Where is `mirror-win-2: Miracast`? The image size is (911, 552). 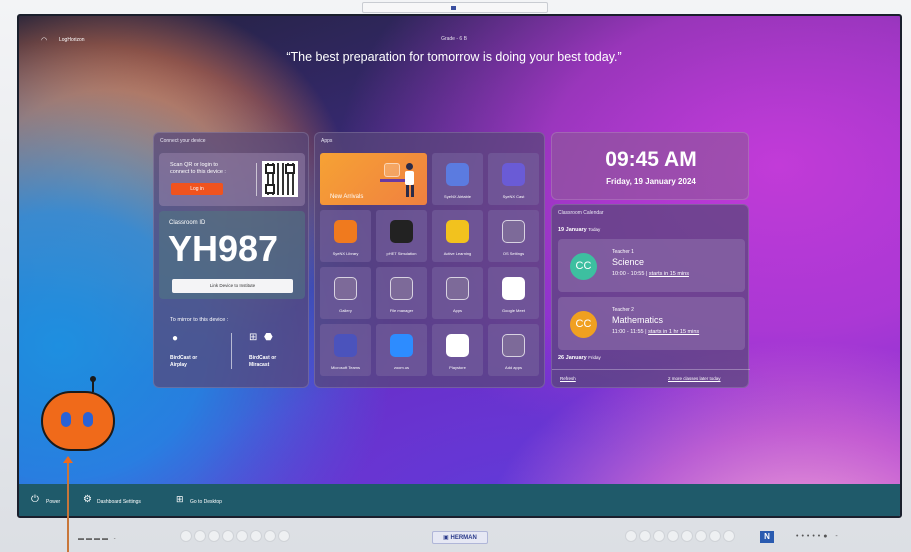 mirror-win-2: Miracast is located at coordinates (259, 365).